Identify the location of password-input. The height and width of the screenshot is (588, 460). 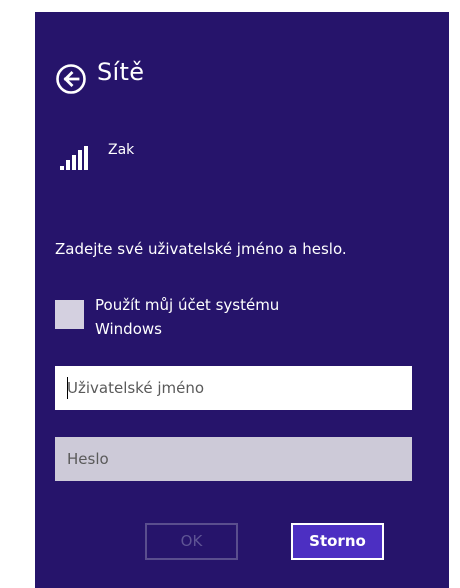
(233, 459).